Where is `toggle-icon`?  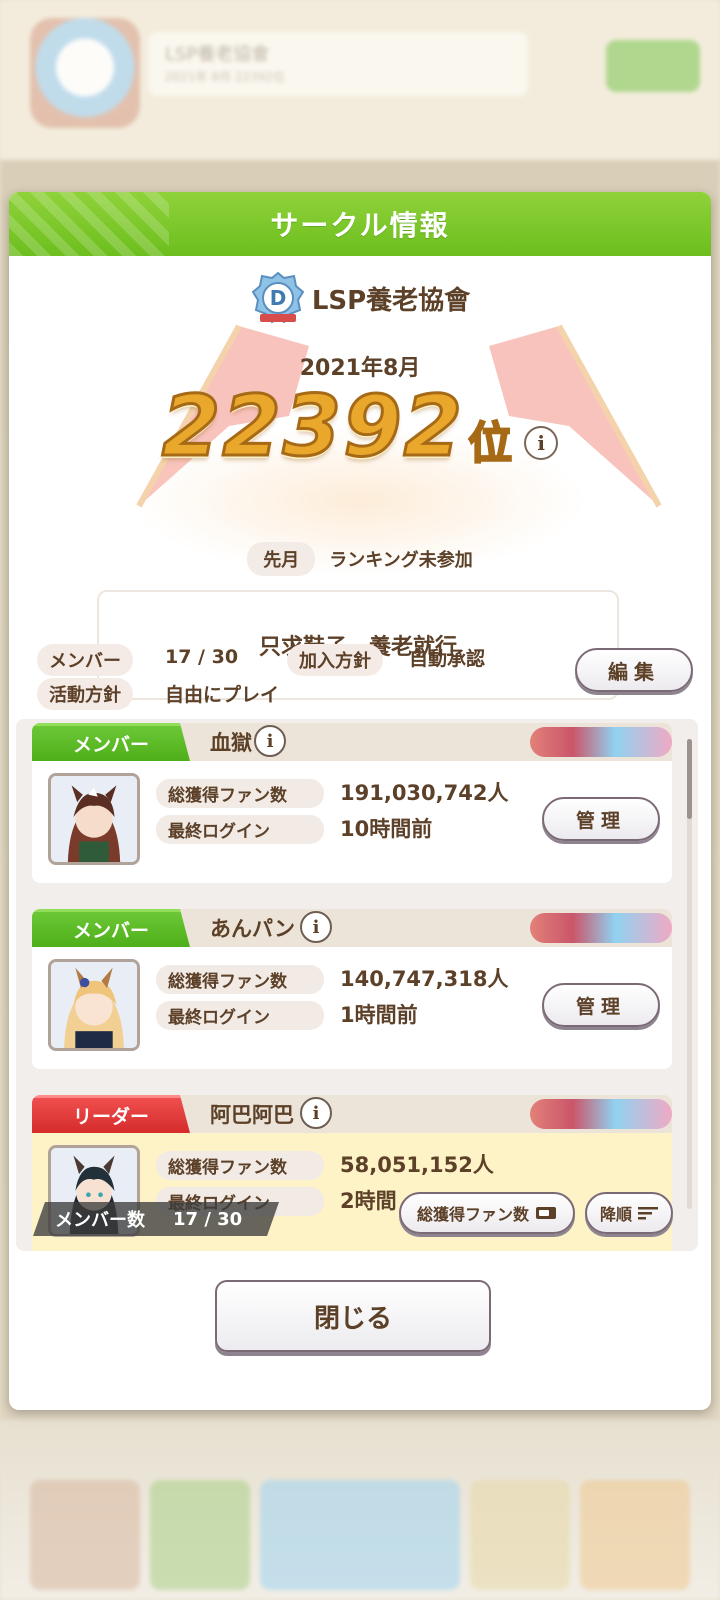
toggle-icon is located at coordinates (546, 1213).